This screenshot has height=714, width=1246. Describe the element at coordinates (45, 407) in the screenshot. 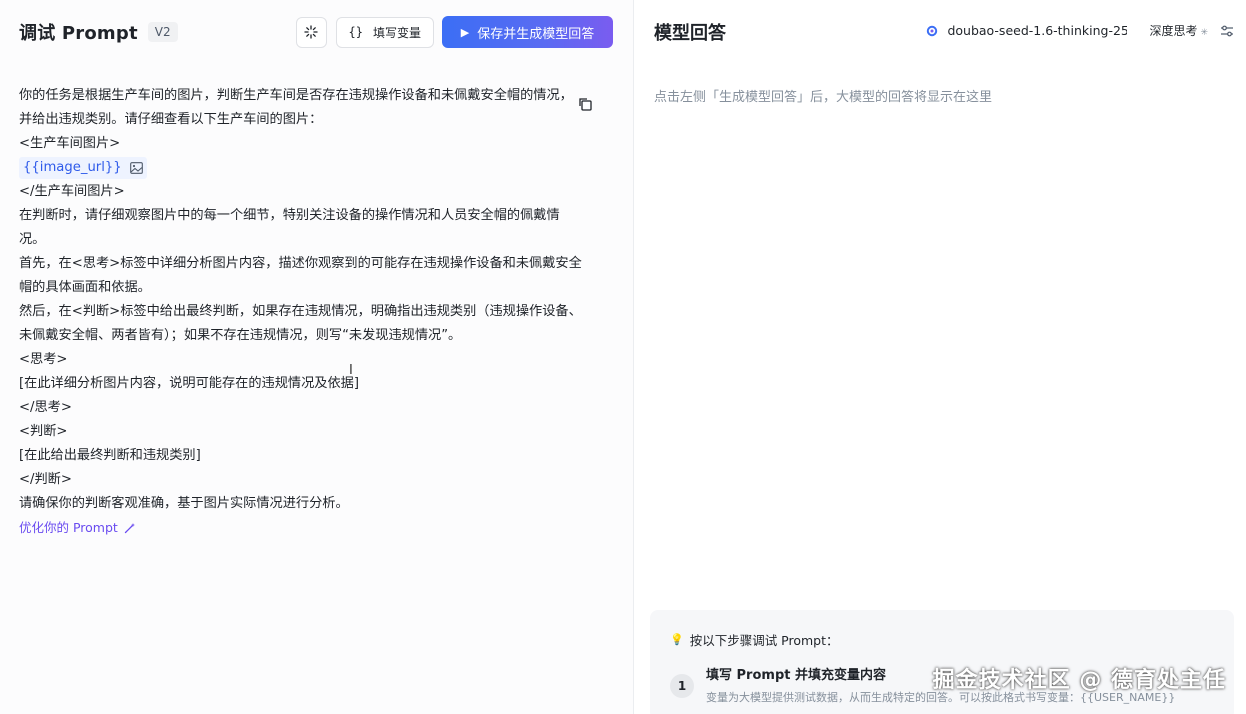

I see `prompt-line: </思考>` at that location.